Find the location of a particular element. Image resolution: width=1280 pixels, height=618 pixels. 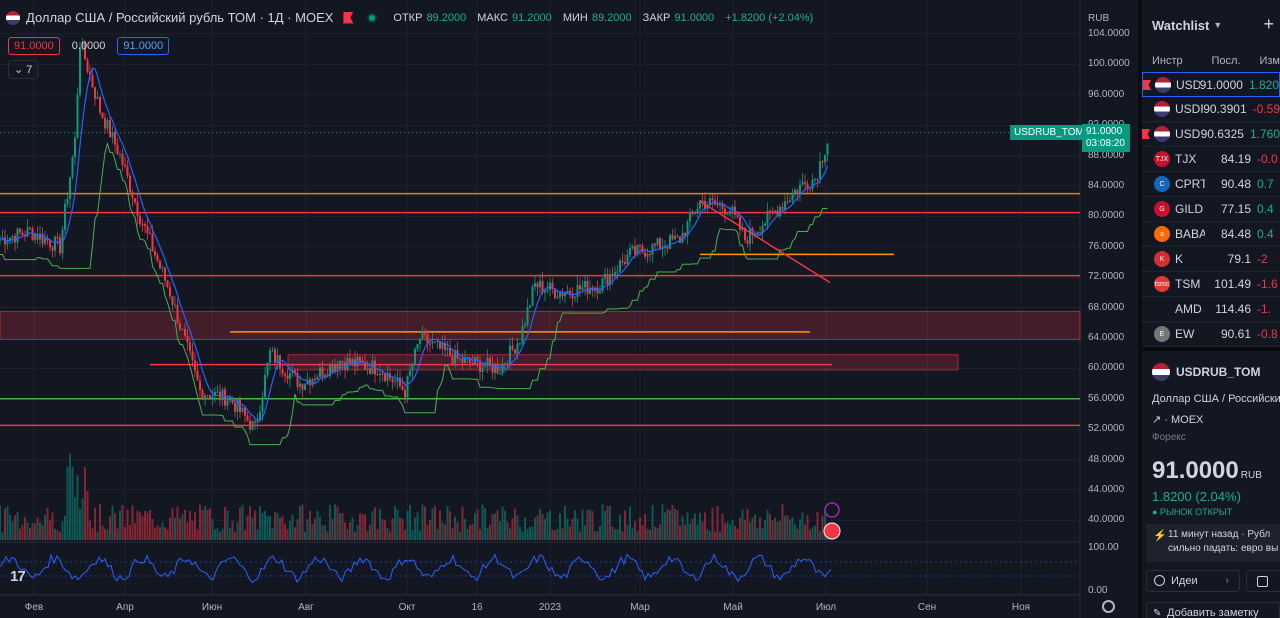

calendar-button is located at coordinates (1263, 581).